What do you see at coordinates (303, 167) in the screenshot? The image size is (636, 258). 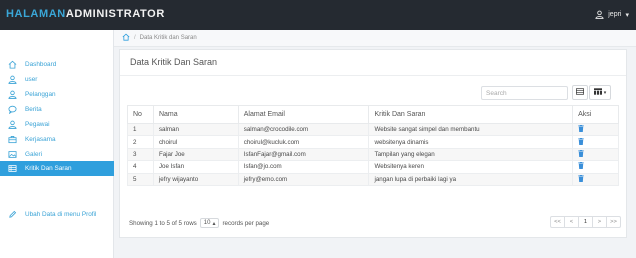 I see `cell-email: Isfan@jo.com` at bounding box center [303, 167].